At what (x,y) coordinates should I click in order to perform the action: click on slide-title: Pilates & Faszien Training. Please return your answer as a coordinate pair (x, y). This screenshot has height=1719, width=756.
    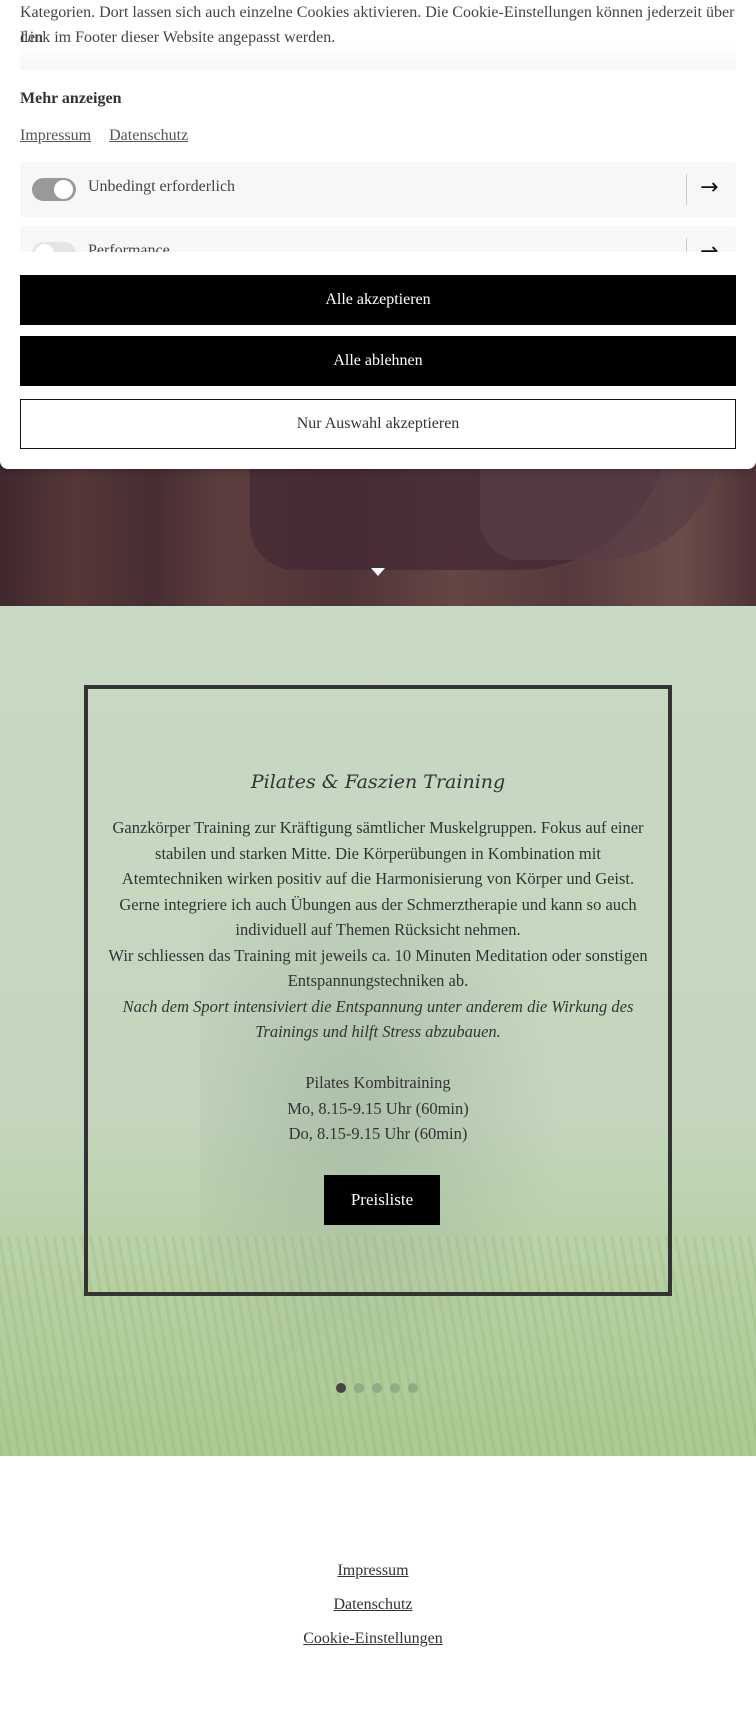
    Looking at the image, I should click on (378, 782).